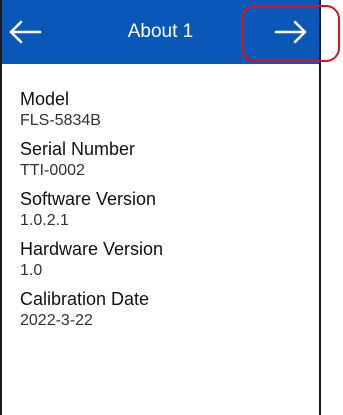  I want to click on software-version-field: Software Version 1.0.2.1, so click(165, 209).